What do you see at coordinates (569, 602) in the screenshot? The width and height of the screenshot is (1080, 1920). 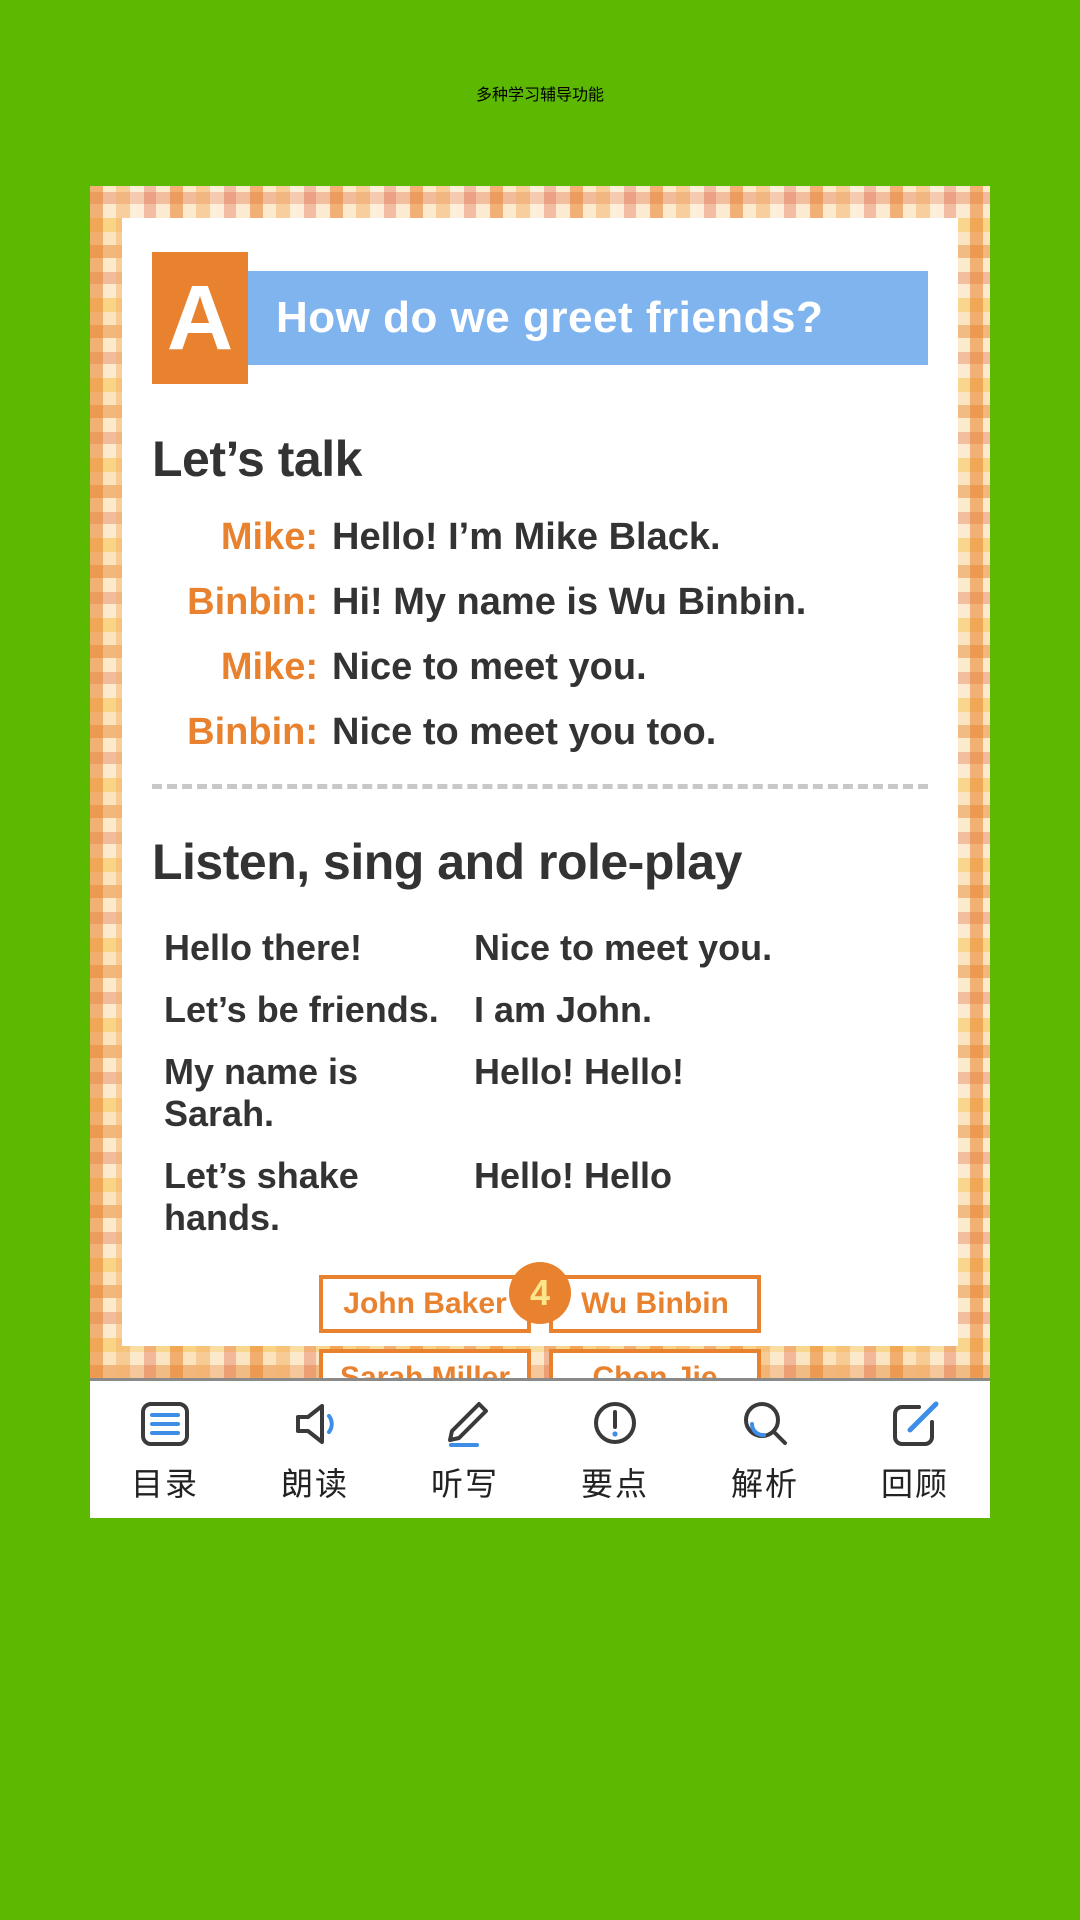 I see `dialogue-line: Hi! My name is Wu Binbin.` at bounding box center [569, 602].